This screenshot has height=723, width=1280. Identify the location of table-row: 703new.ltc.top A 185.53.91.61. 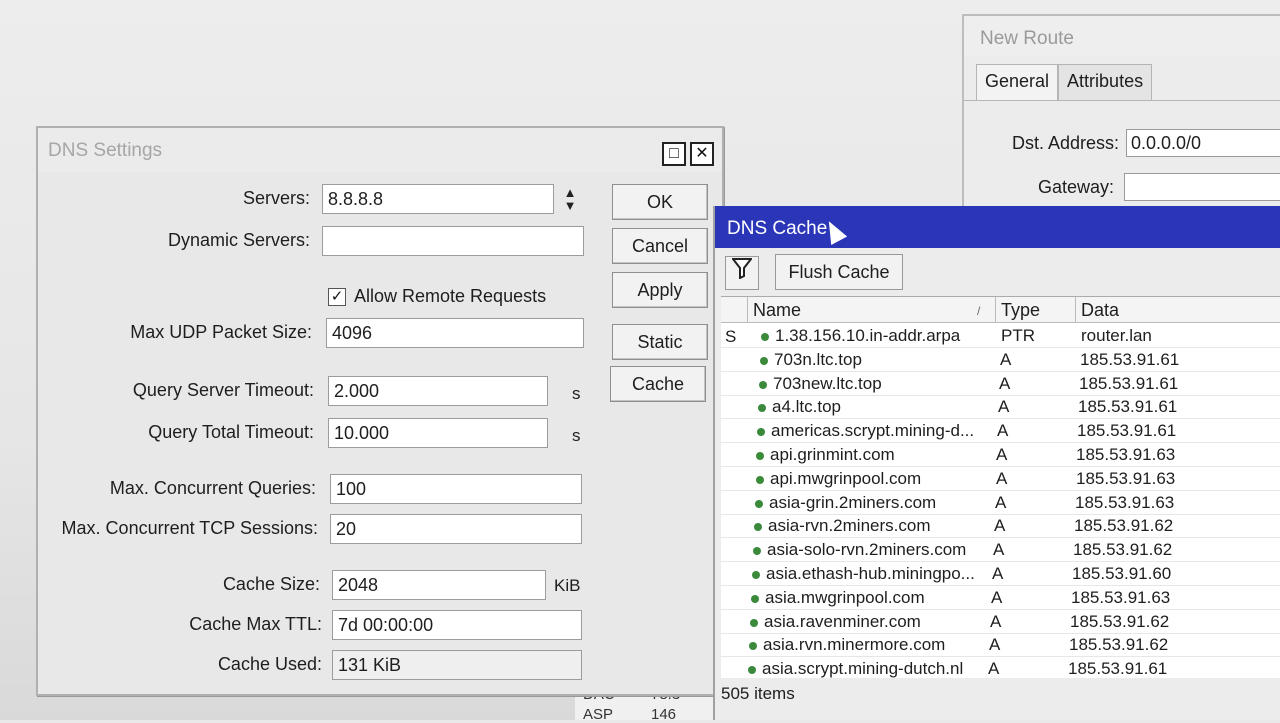
(1000, 384).